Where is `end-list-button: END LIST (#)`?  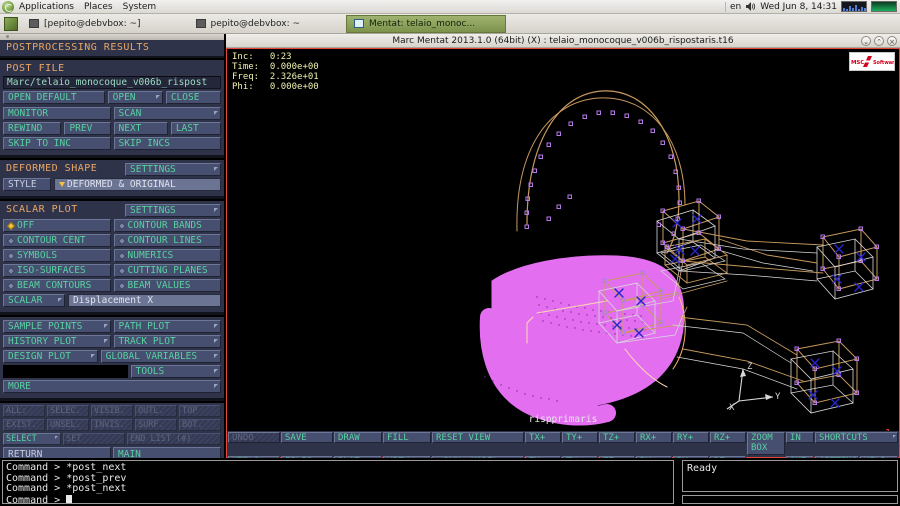
end-list-button: END LIST (#) is located at coordinates (174, 439).